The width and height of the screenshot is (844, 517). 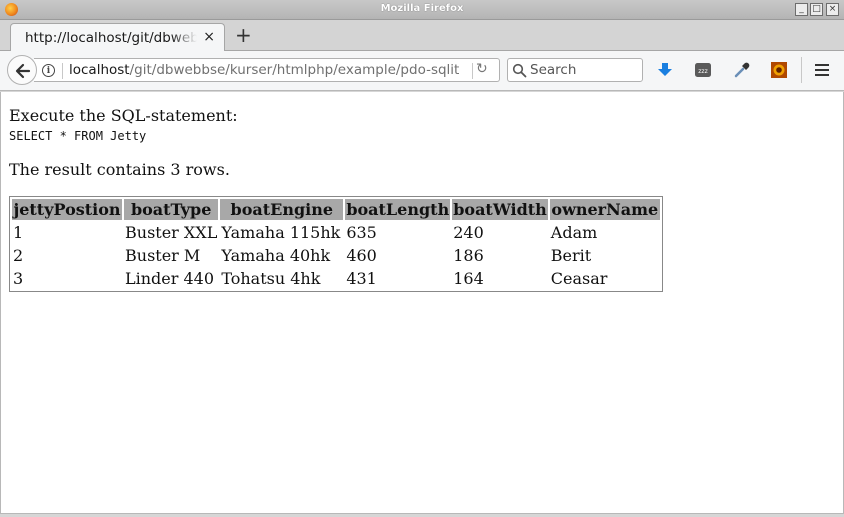 I want to click on table-row: 3 Linder 440 Tohatsu 4hk 431 164 Ceasar, so click(x=336, y=278).